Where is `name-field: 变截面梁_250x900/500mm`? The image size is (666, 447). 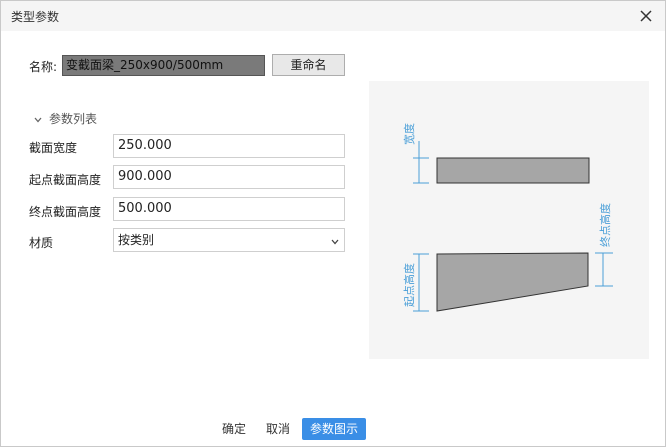
name-field: 变截面梁_250x900/500mm is located at coordinates (163, 65).